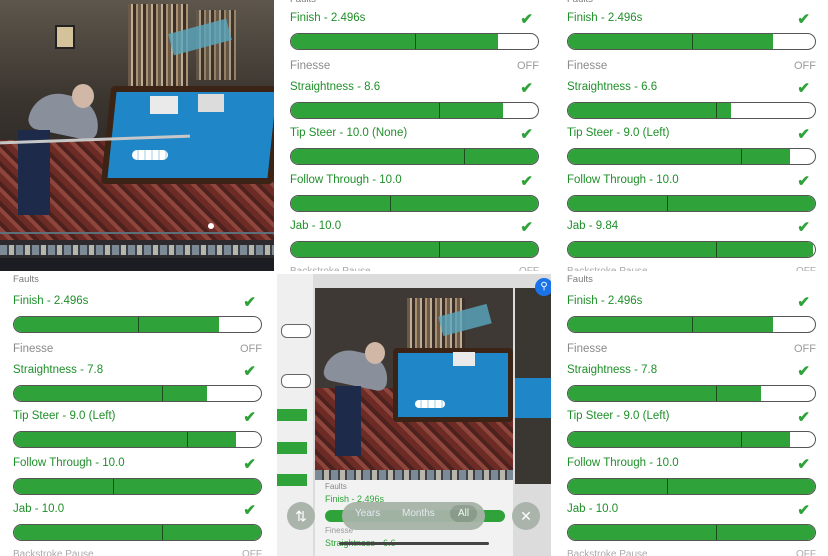  I want to click on date-filter-segmented-control: Years Months All, so click(413, 516).